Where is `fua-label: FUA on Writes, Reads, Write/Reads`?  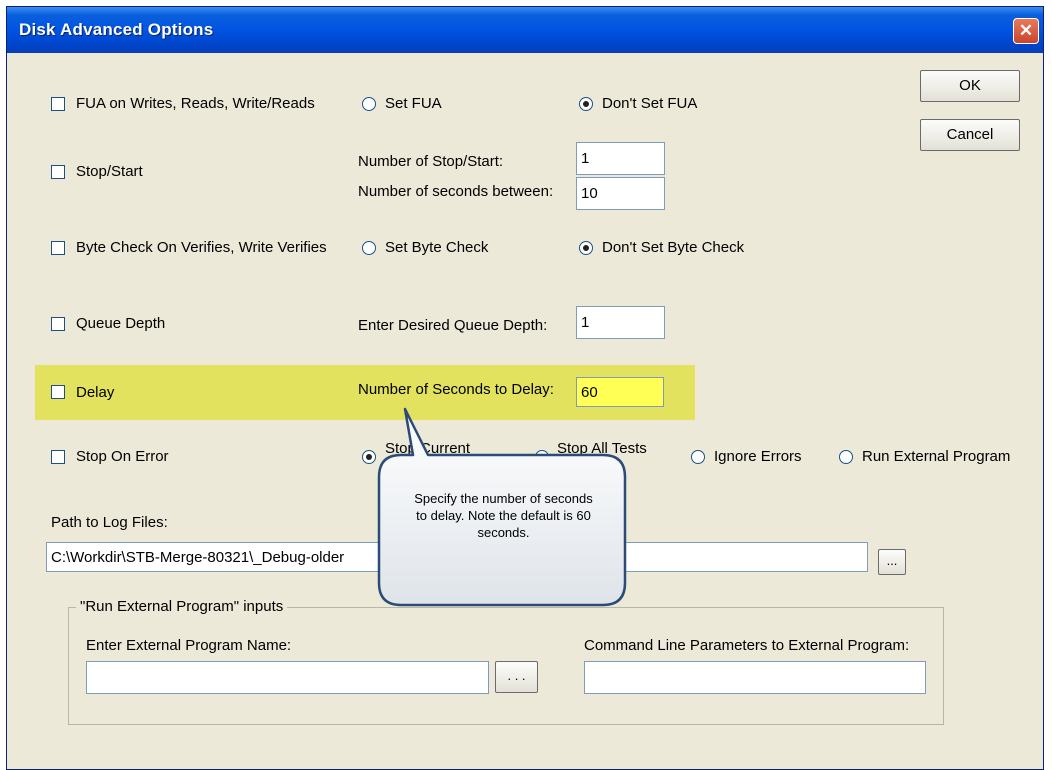 fua-label: FUA on Writes, Reads, Write/Reads is located at coordinates (195, 103).